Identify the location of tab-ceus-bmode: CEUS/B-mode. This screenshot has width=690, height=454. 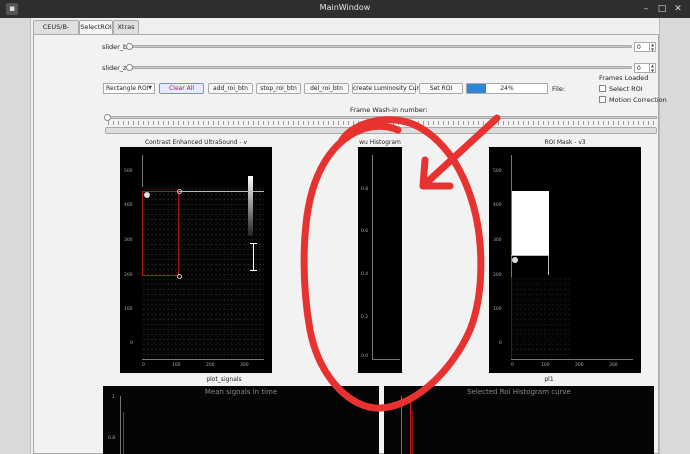
(56, 31).